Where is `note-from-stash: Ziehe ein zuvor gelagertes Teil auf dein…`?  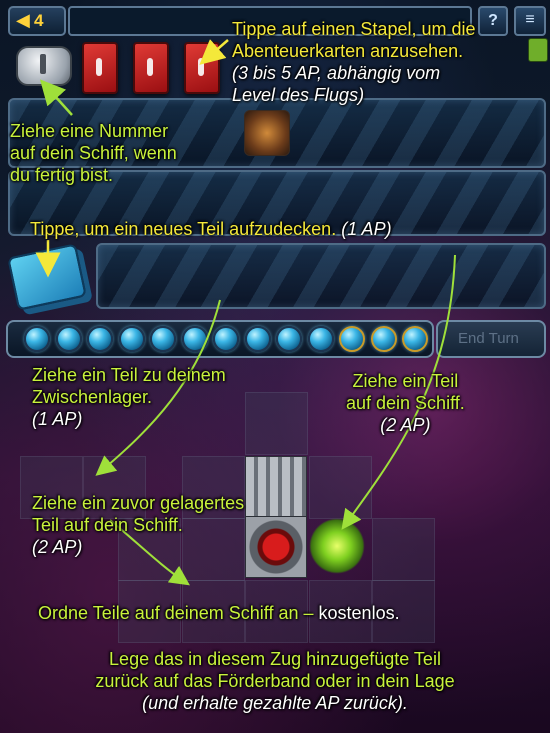
note-from-stash: Ziehe ein zuvor gelagertes Teil auf dein… is located at coordinates (138, 525).